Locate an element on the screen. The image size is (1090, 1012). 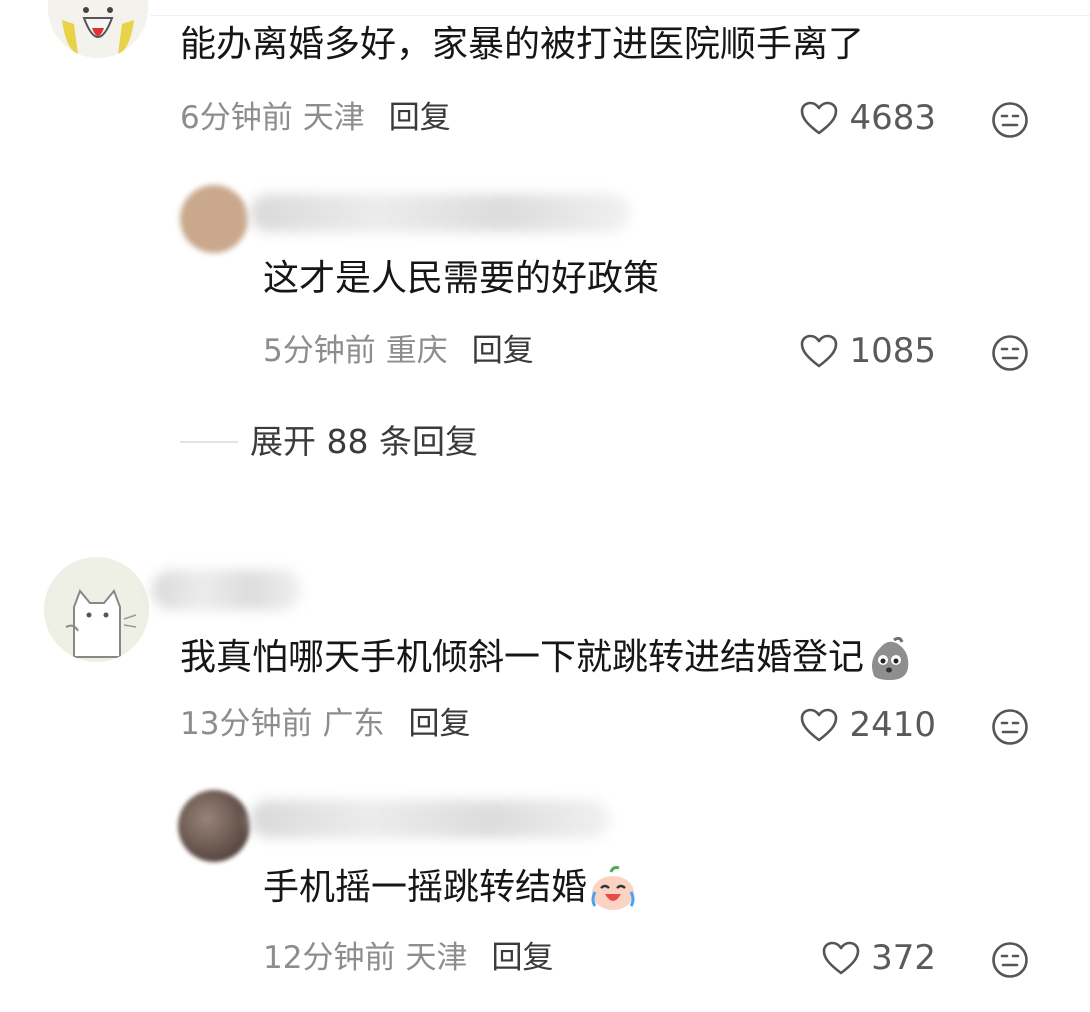
grey-blob-emoji is located at coordinates (890, 658).